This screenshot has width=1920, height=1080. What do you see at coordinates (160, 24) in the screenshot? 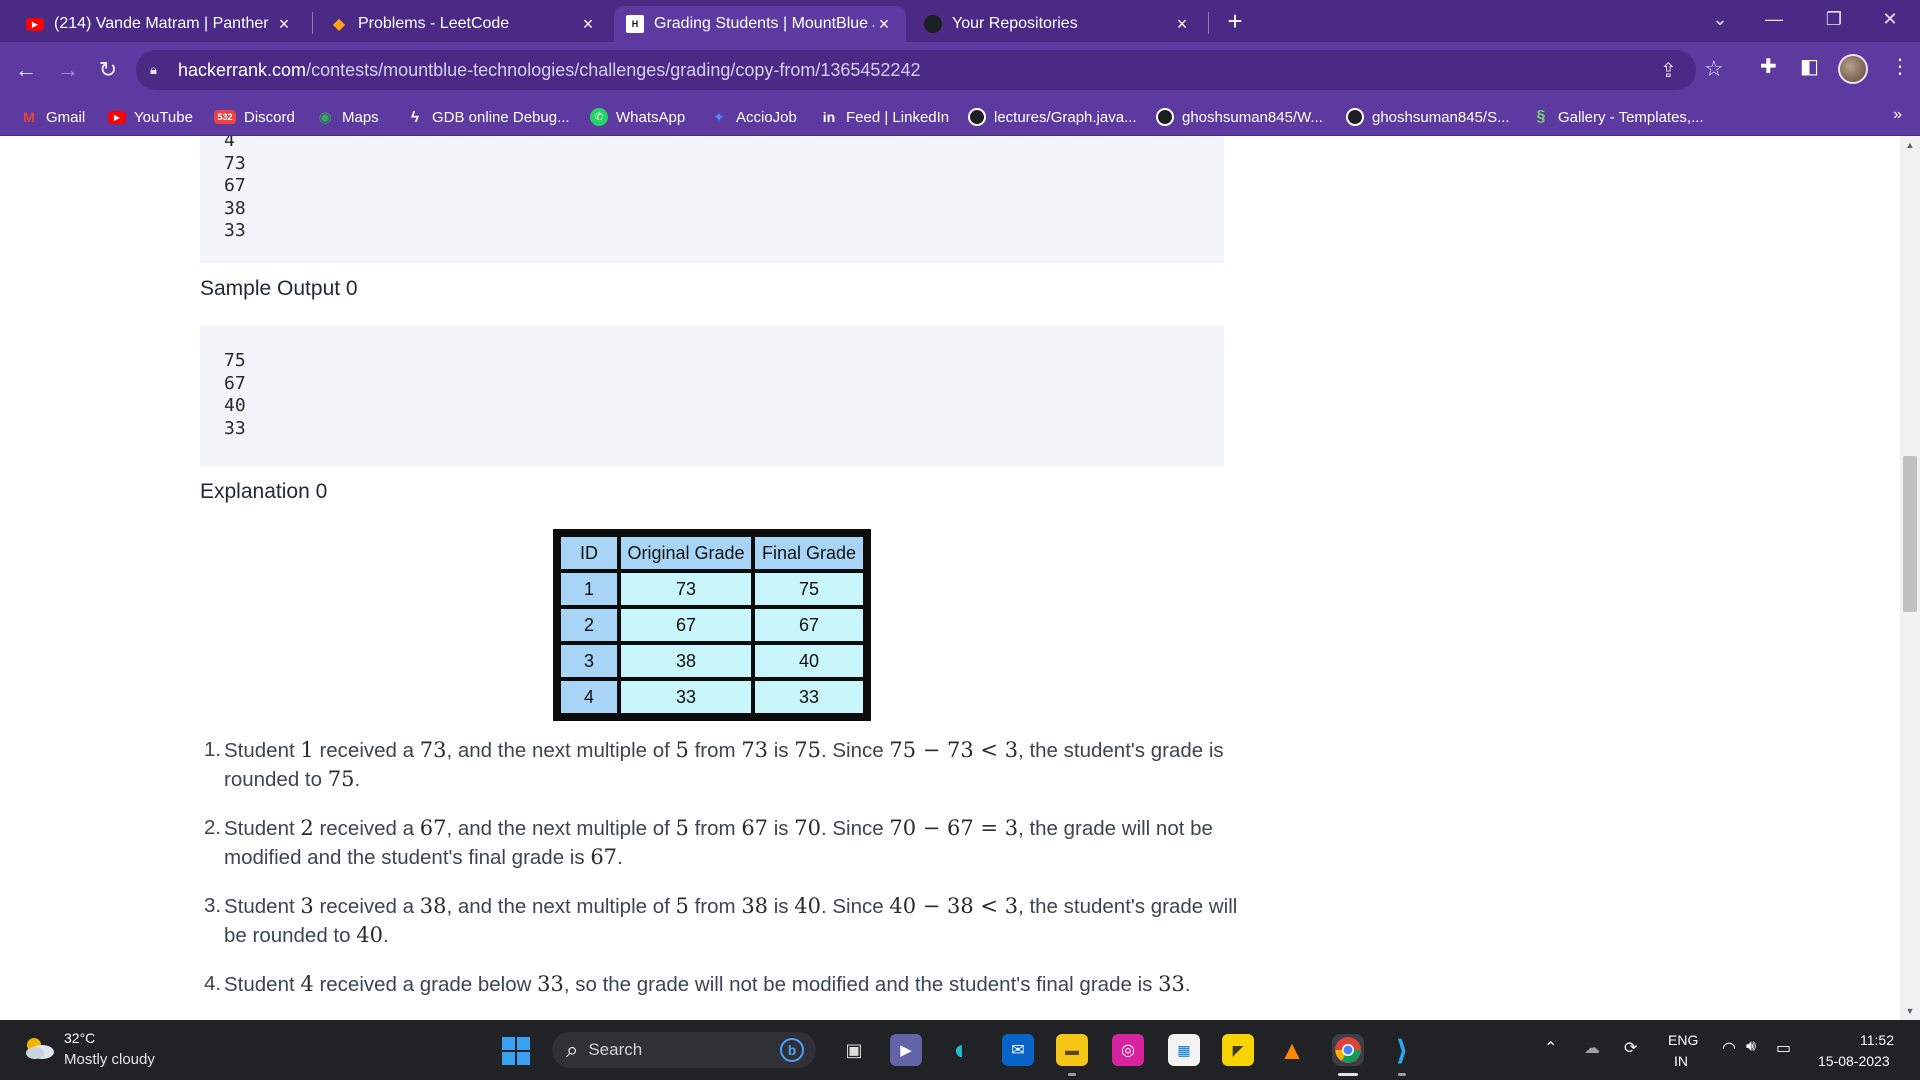
I see `tab-youtube: ▶ (214) Vande Matram | Panther | H ×` at bounding box center [160, 24].